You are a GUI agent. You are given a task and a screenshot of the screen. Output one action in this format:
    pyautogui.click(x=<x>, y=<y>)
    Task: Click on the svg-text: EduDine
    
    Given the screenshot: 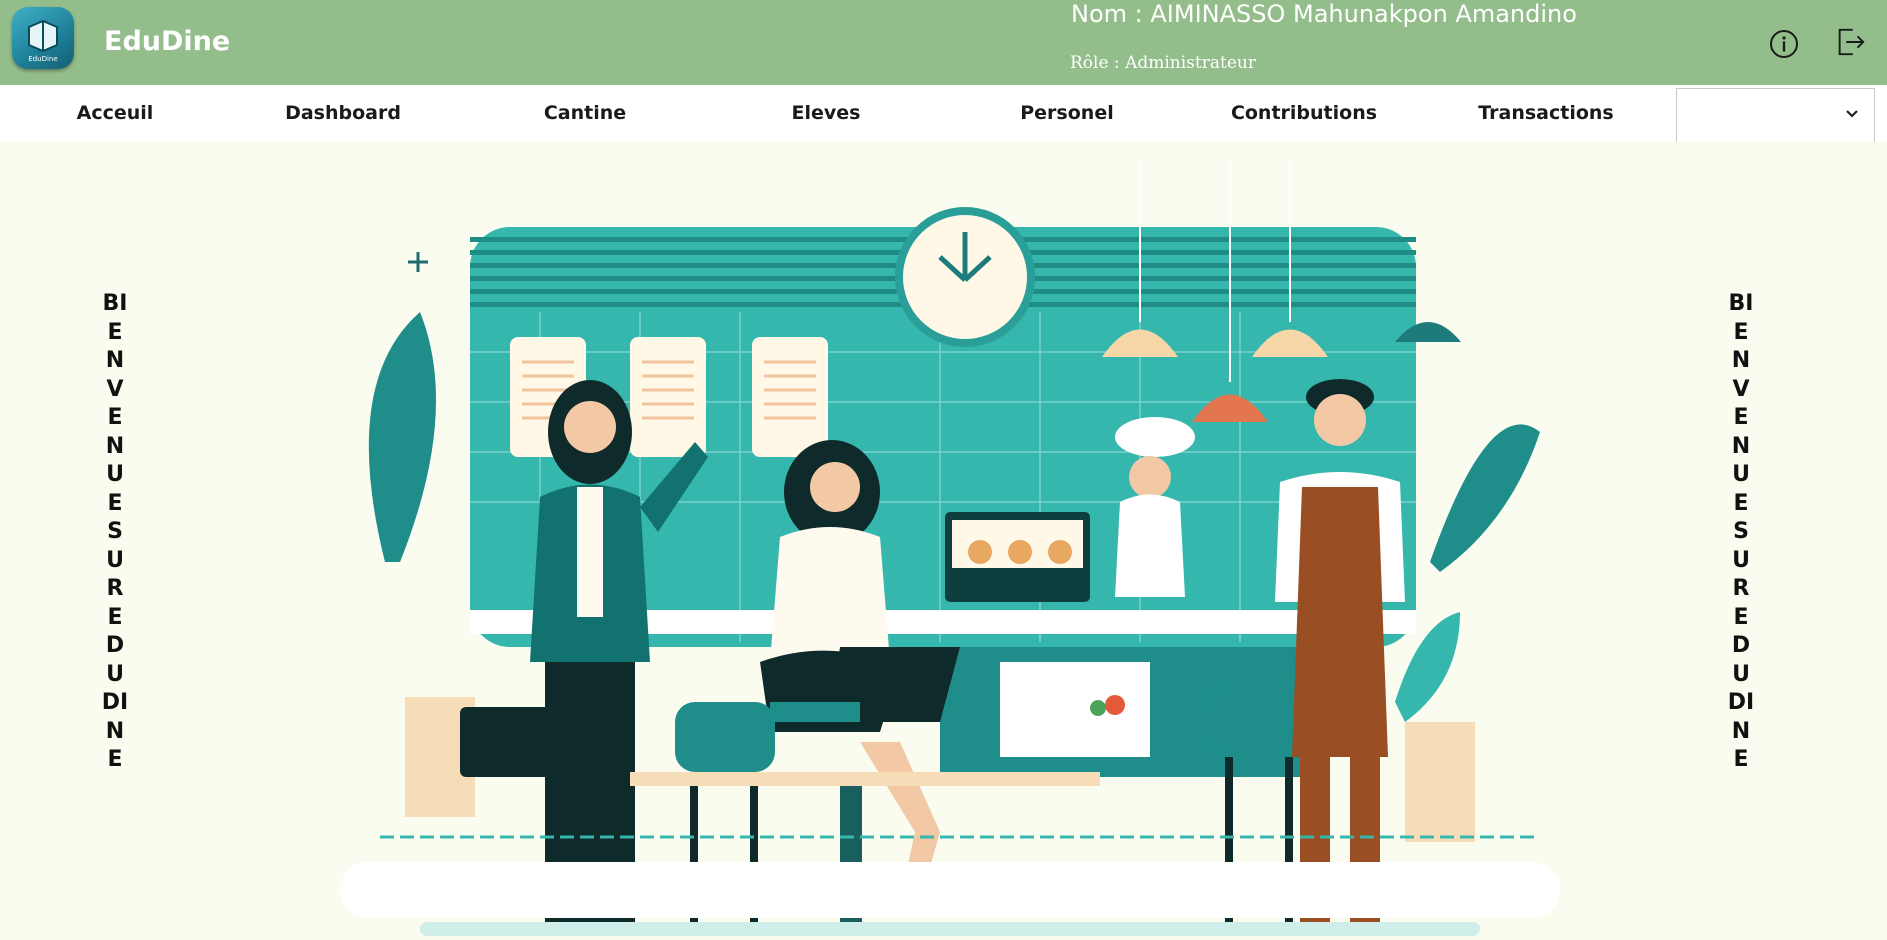 What is the action you would take?
    pyautogui.click(x=42, y=59)
    